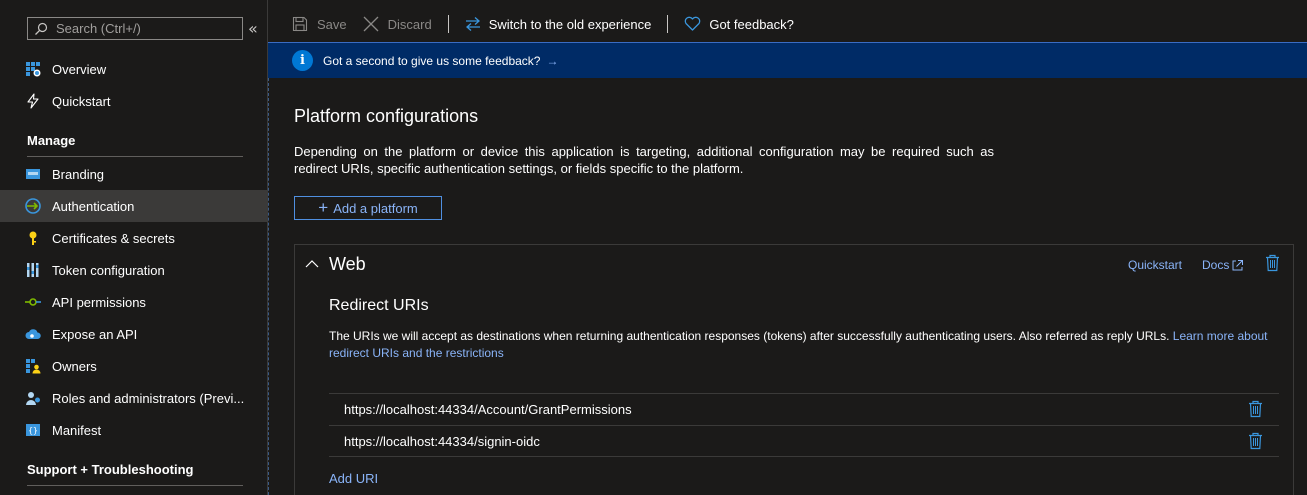 Image resolution: width=1307 pixels, height=495 pixels. What do you see at coordinates (33, 206) in the screenshot?
I see `authentication-icon` at bounding box center [33, 206].